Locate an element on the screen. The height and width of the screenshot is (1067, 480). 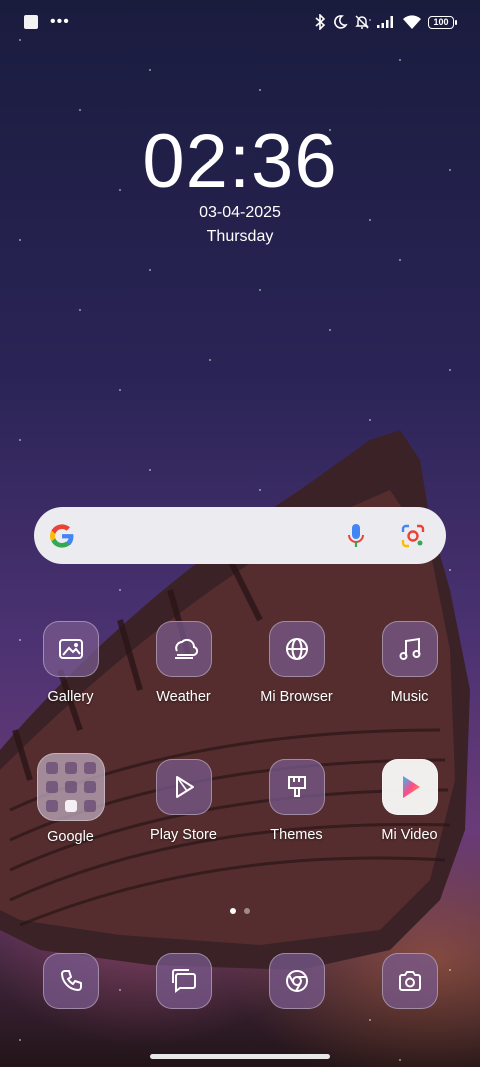
dock-chrome is located at coordinates (296, 981).